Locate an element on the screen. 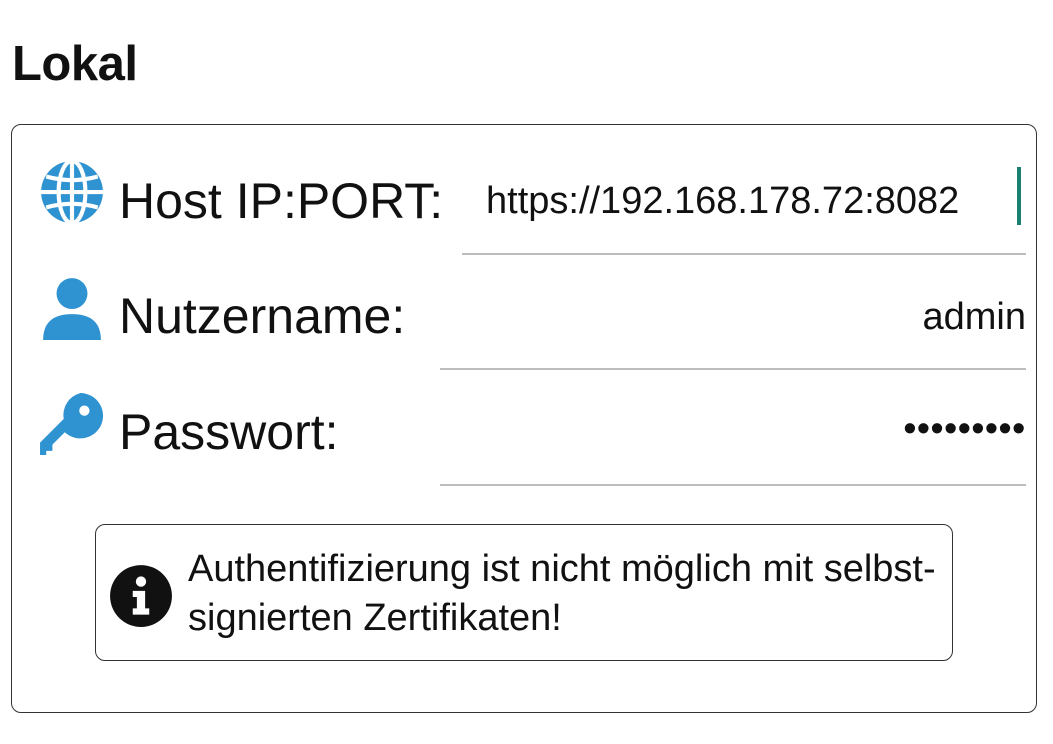 The height and width of the screenshot is (744, 1053). host-label: Host IP:PORT: is located at coordinates (281, 201).